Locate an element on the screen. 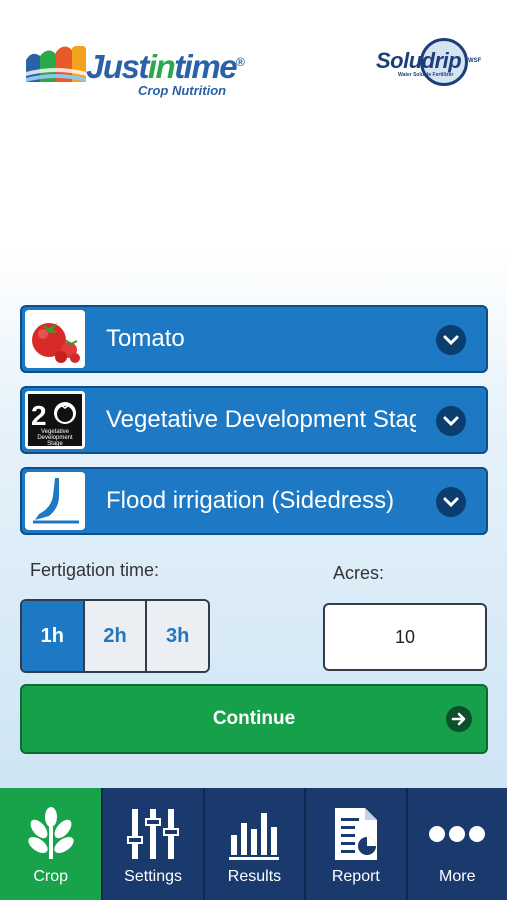  tab-more-label: More is located at coordinates (457, 876).